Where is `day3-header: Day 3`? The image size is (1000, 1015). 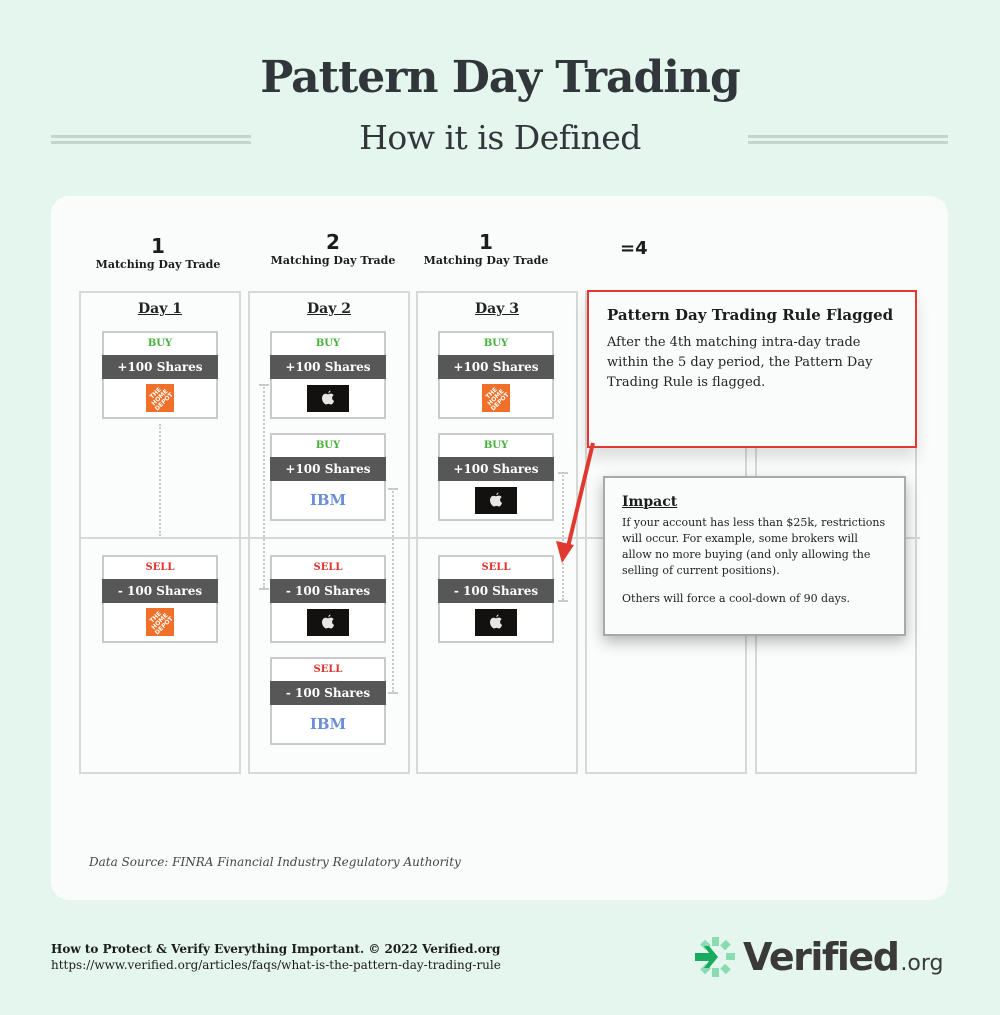
day3-header: Day 3 is located at coordinates (497, 309).